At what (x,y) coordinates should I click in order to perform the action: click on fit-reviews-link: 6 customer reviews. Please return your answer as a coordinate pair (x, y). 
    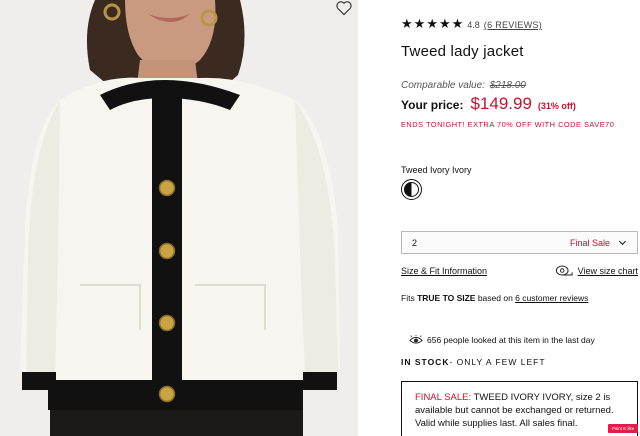
    Looking at the image, I should click on (551, 298).